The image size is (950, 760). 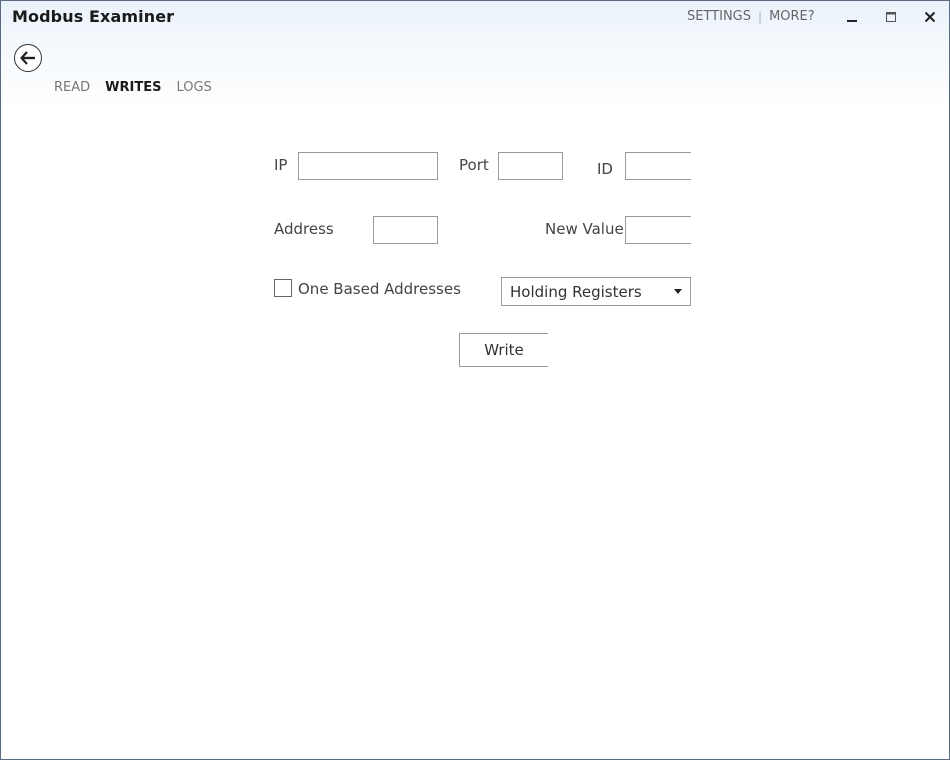 I want to click on close-button, so click(x=929, y=17).